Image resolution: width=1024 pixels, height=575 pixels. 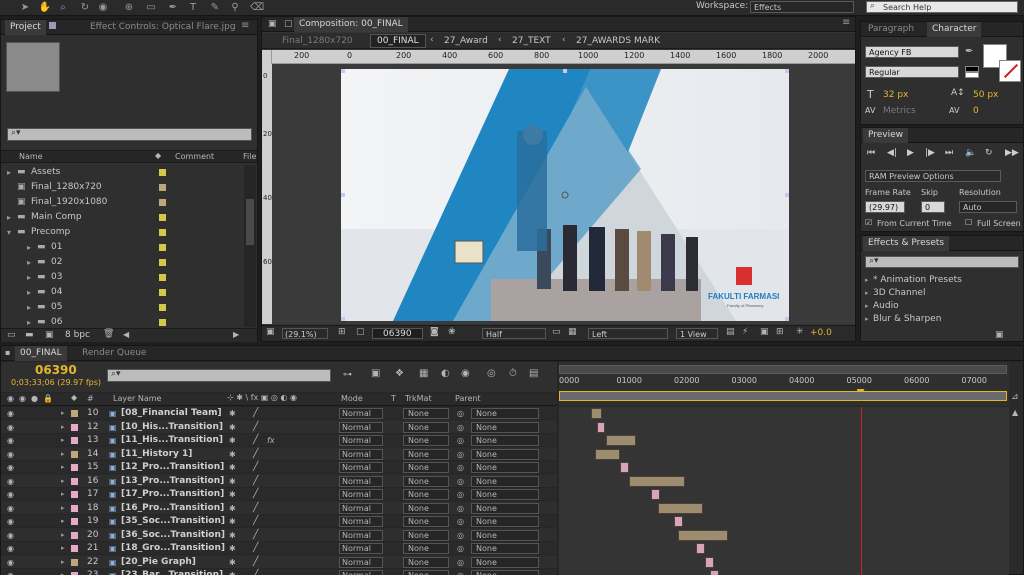 What do you see at coordinates (800, 332) in the screenshot?
I see `exposure-icon: ✳` at bounding box center [800, 332].